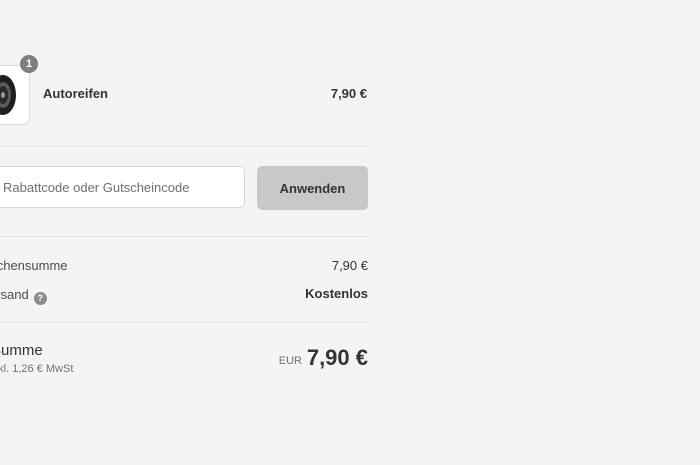 The image size is (700, 465). Describe the element at coordinates (122, 187) in the screenshot. I see `discount-code-input` at that location.